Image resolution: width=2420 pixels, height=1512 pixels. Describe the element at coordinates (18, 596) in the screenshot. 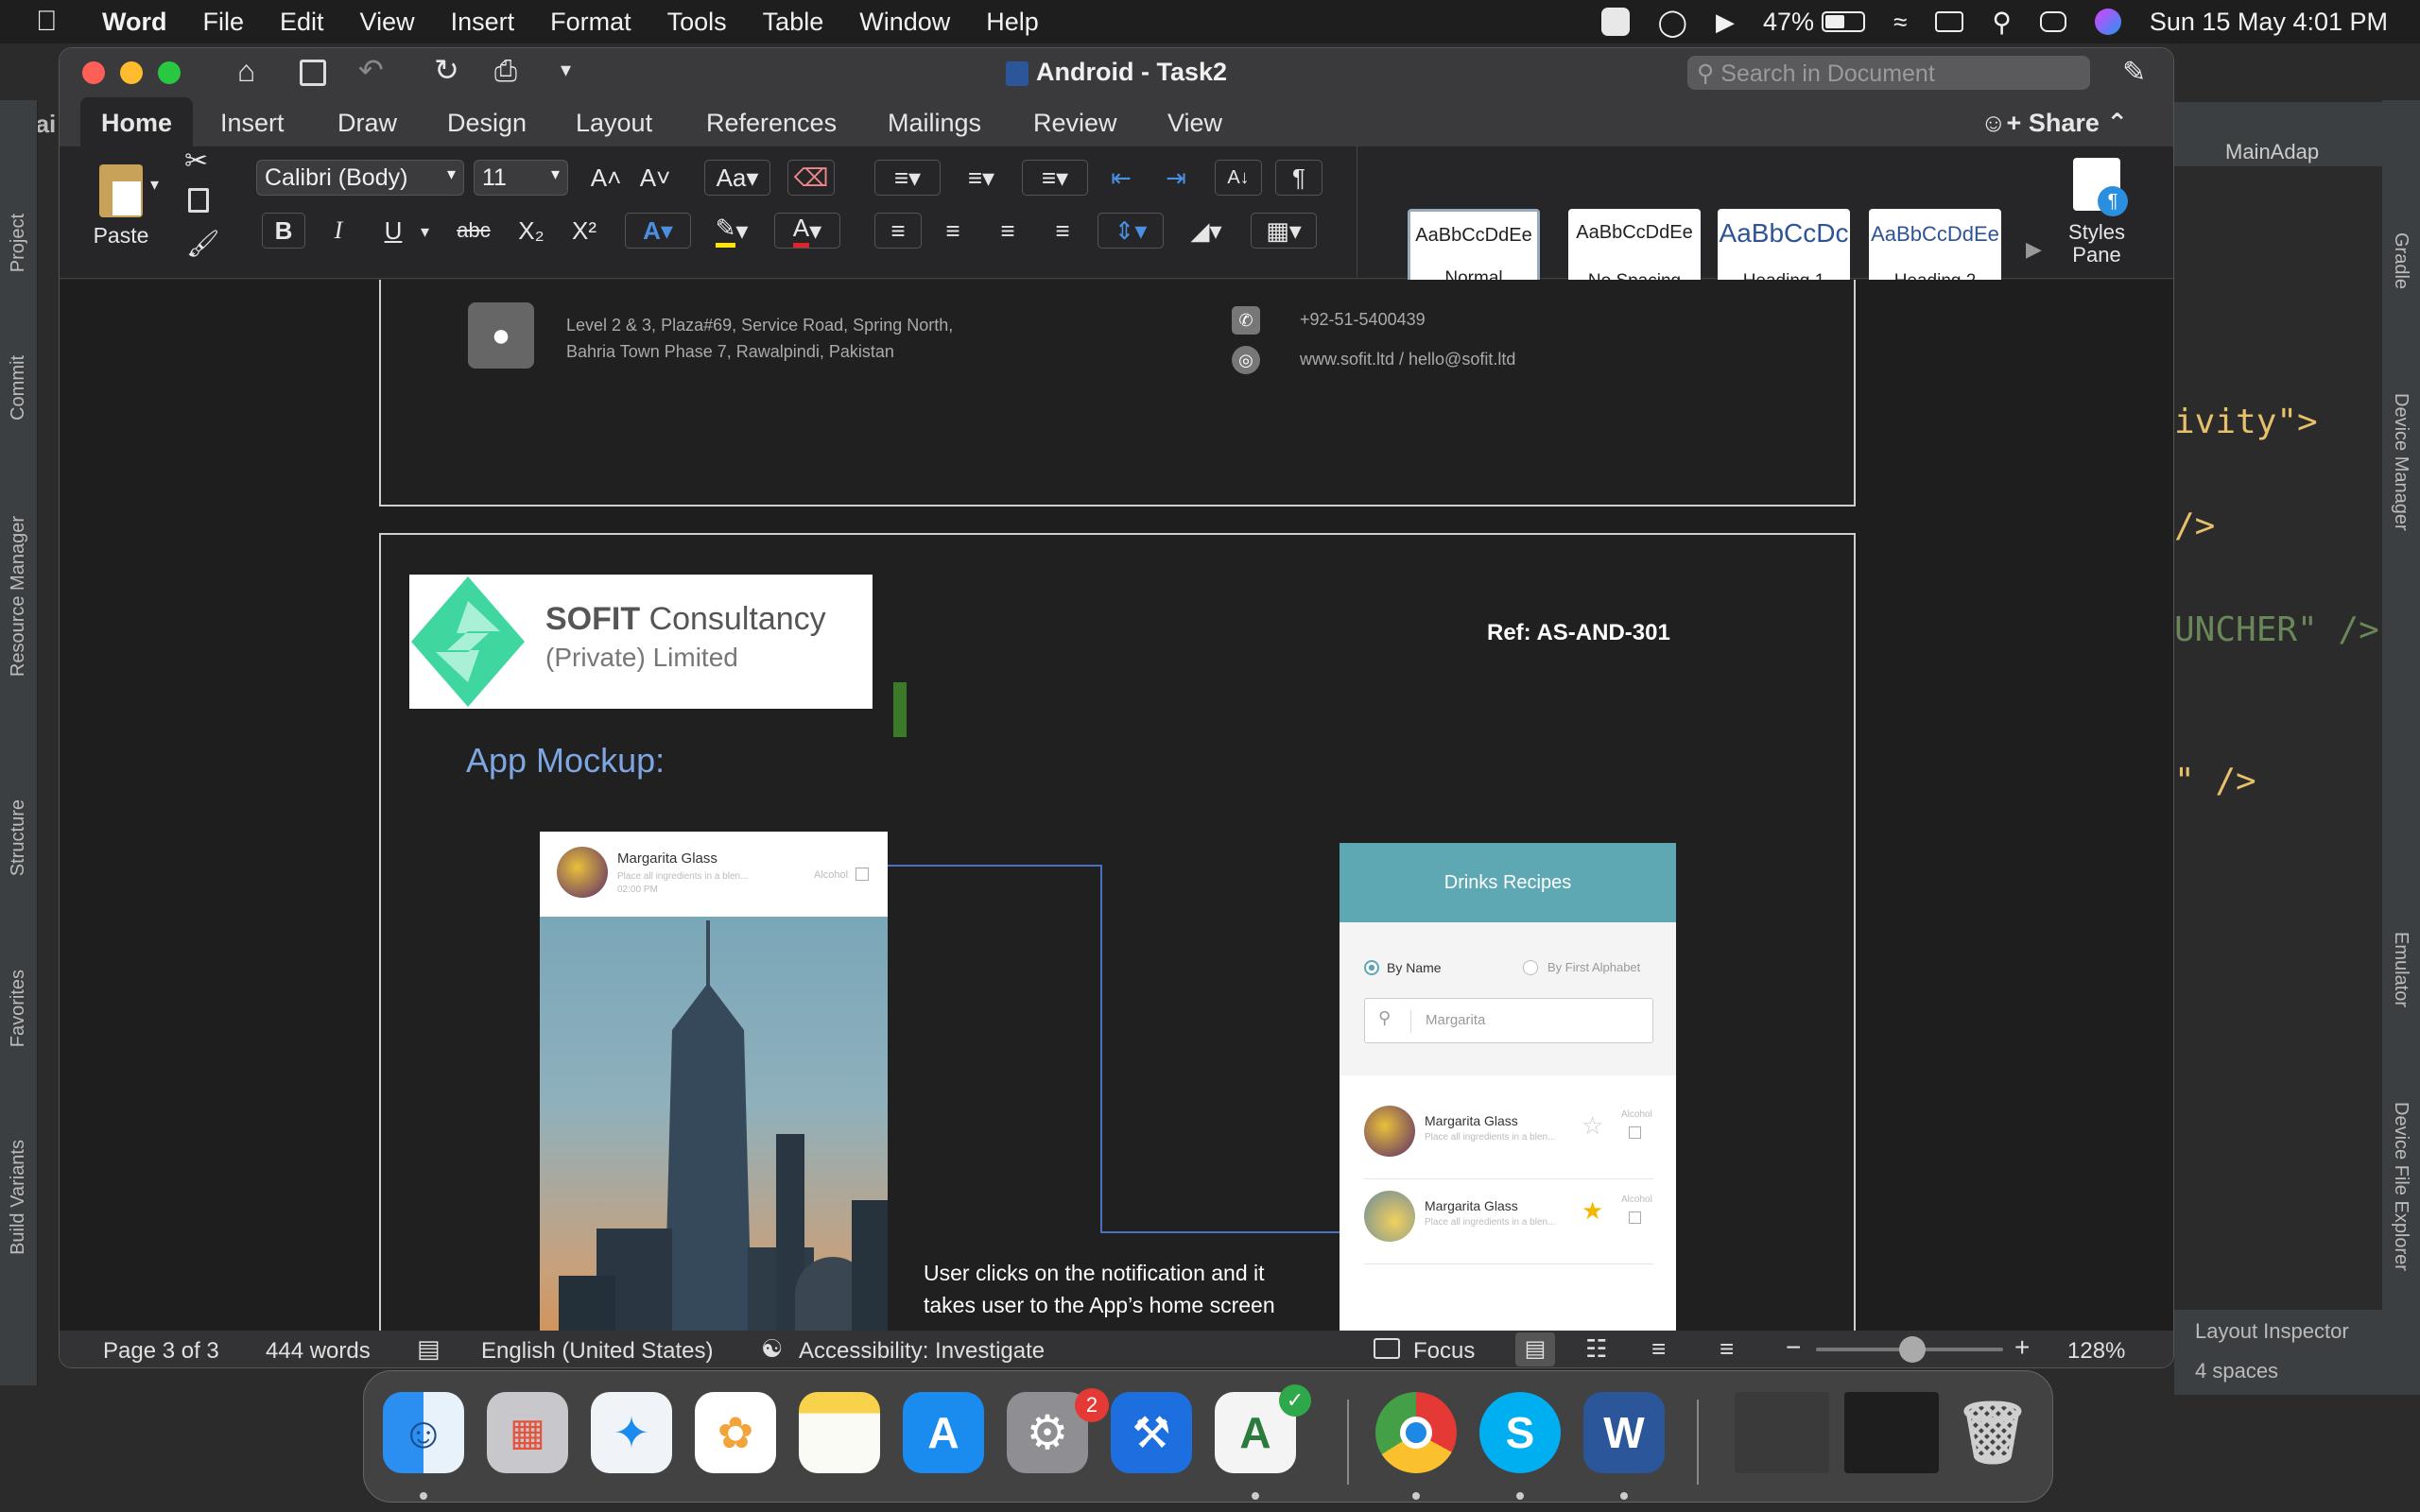

I see `ide-tab-resource-manager: Resource Manager` at that location.